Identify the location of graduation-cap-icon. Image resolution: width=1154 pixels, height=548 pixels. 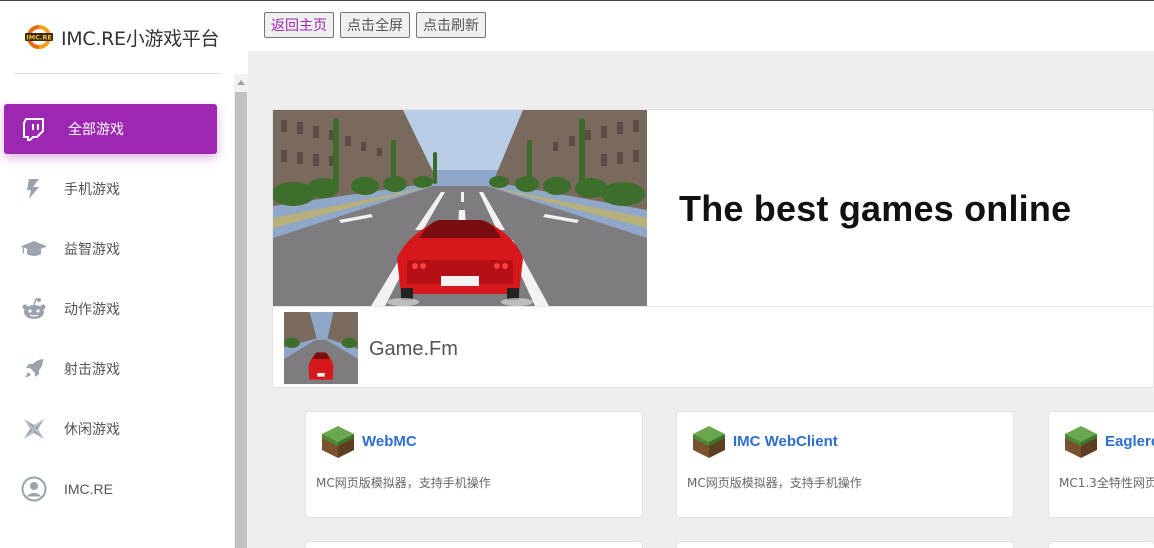
(34, 249).